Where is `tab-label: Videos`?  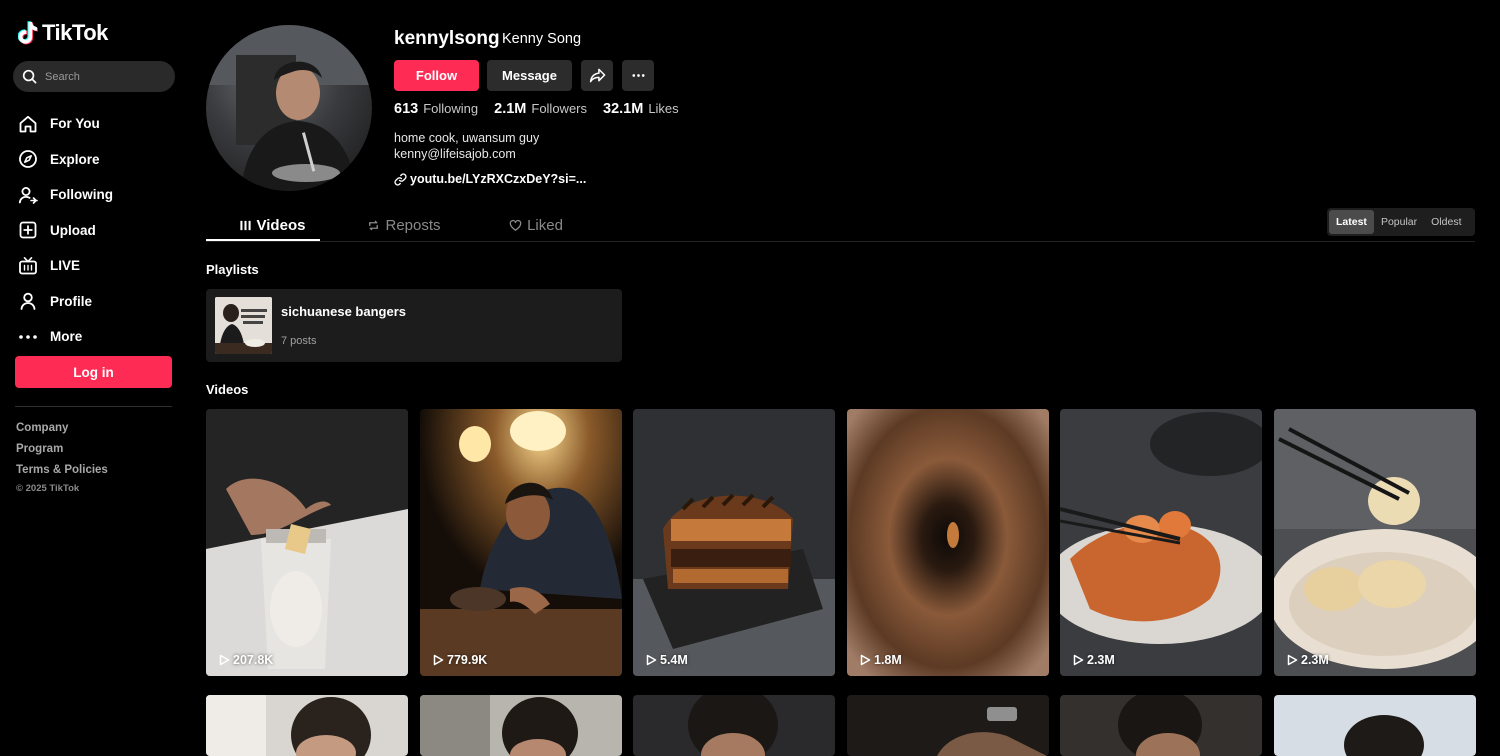
tab-label: Videos is located at coordinates (281, 225).